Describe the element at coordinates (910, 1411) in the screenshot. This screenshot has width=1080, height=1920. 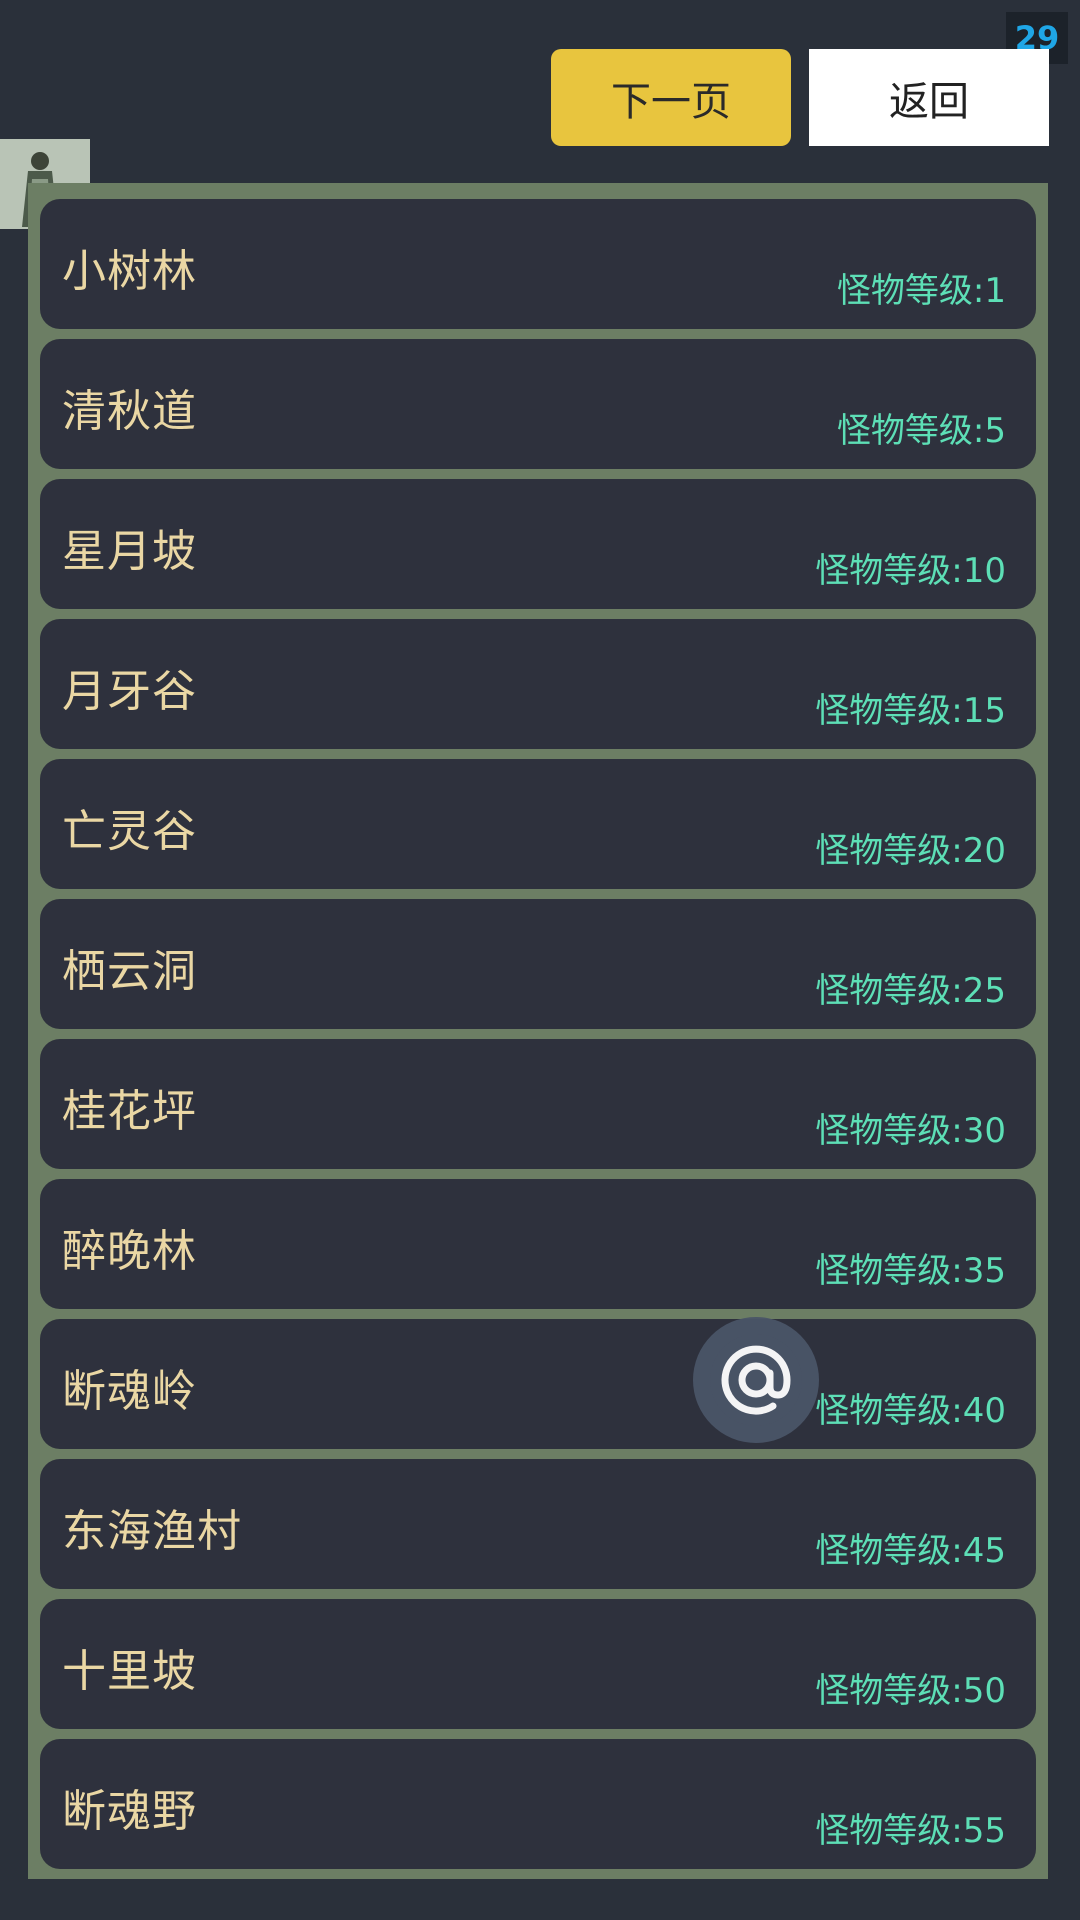
I see `monster-level: 怪物等级:40` at that location.